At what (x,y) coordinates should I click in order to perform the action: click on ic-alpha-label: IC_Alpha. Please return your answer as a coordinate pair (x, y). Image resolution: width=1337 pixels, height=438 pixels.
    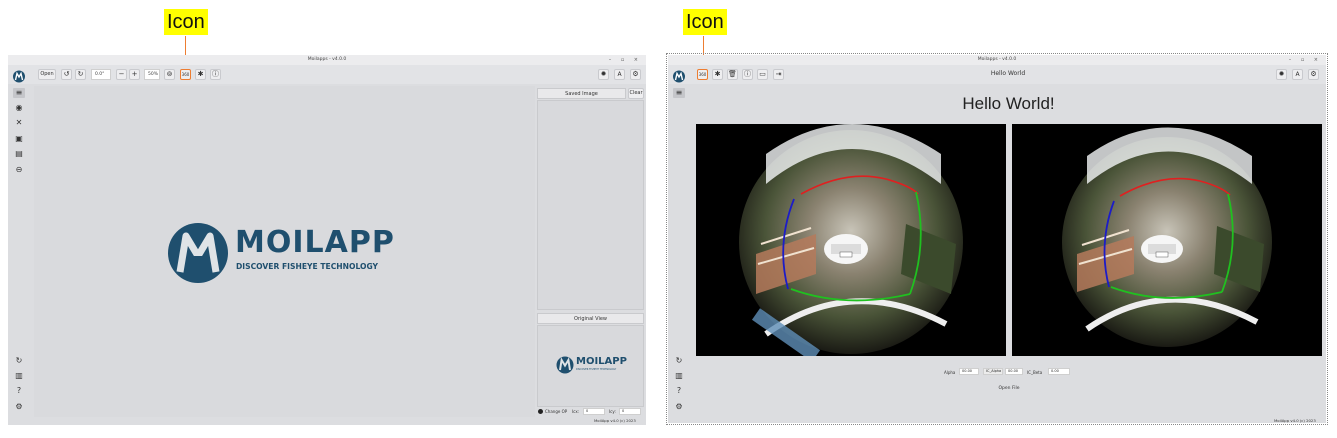
    Looking at the image, I should click on (993, 371).